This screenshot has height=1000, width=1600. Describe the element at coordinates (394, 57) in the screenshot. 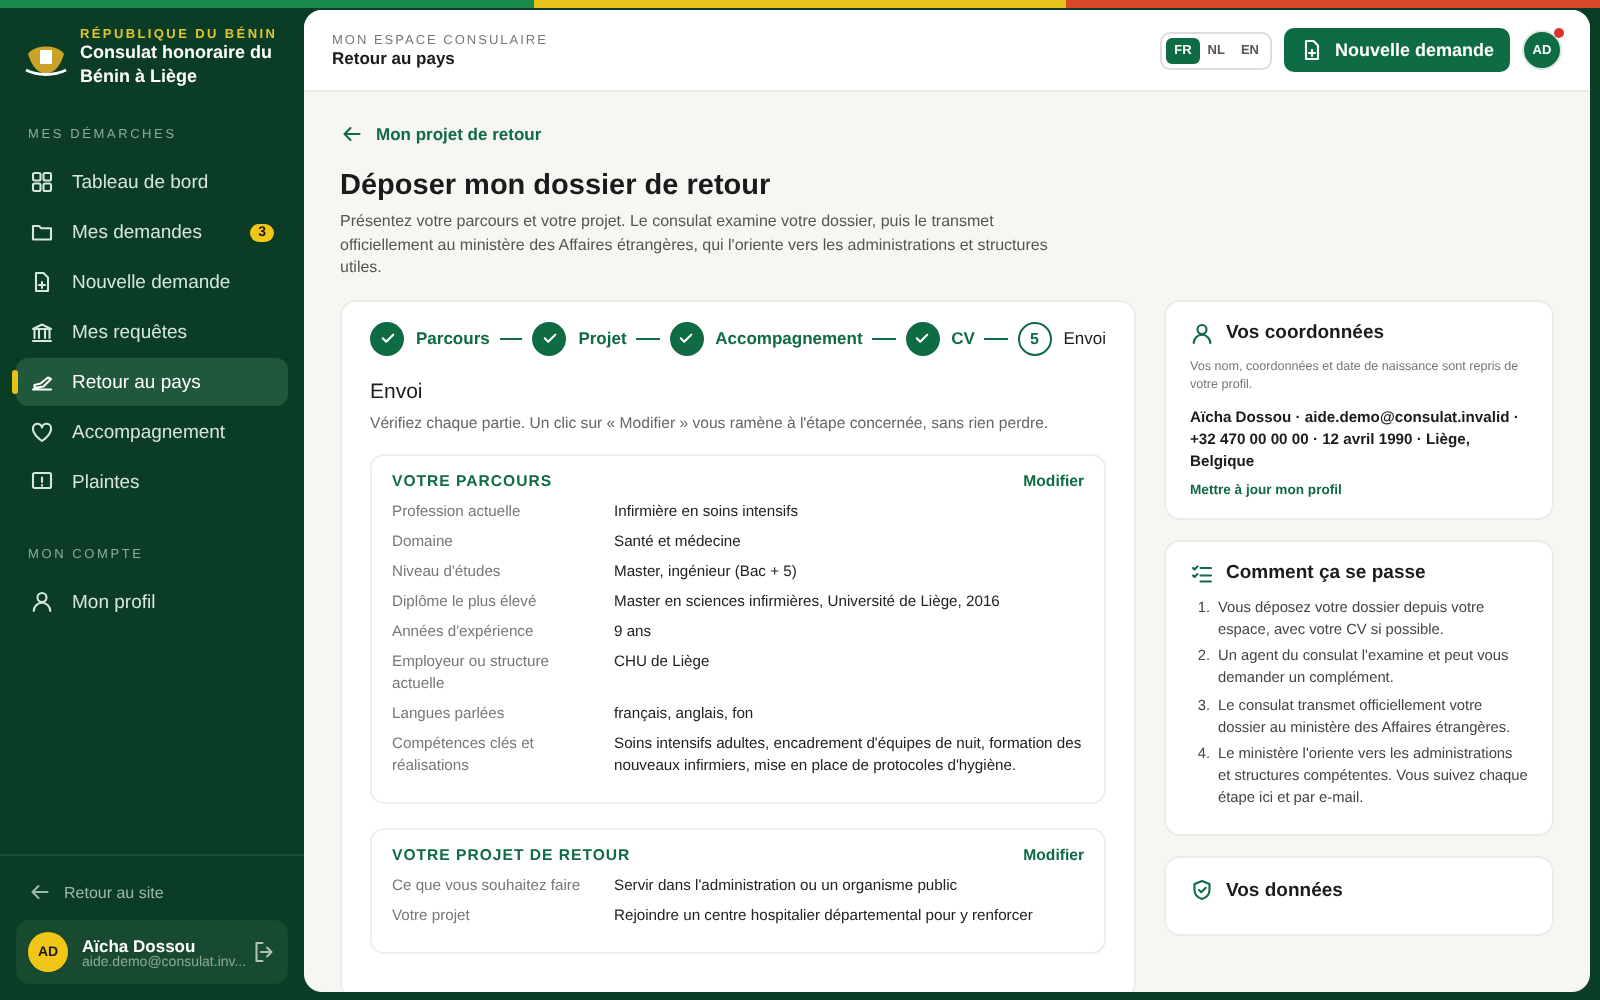

I see `header-title: Retour au pays` at that location.